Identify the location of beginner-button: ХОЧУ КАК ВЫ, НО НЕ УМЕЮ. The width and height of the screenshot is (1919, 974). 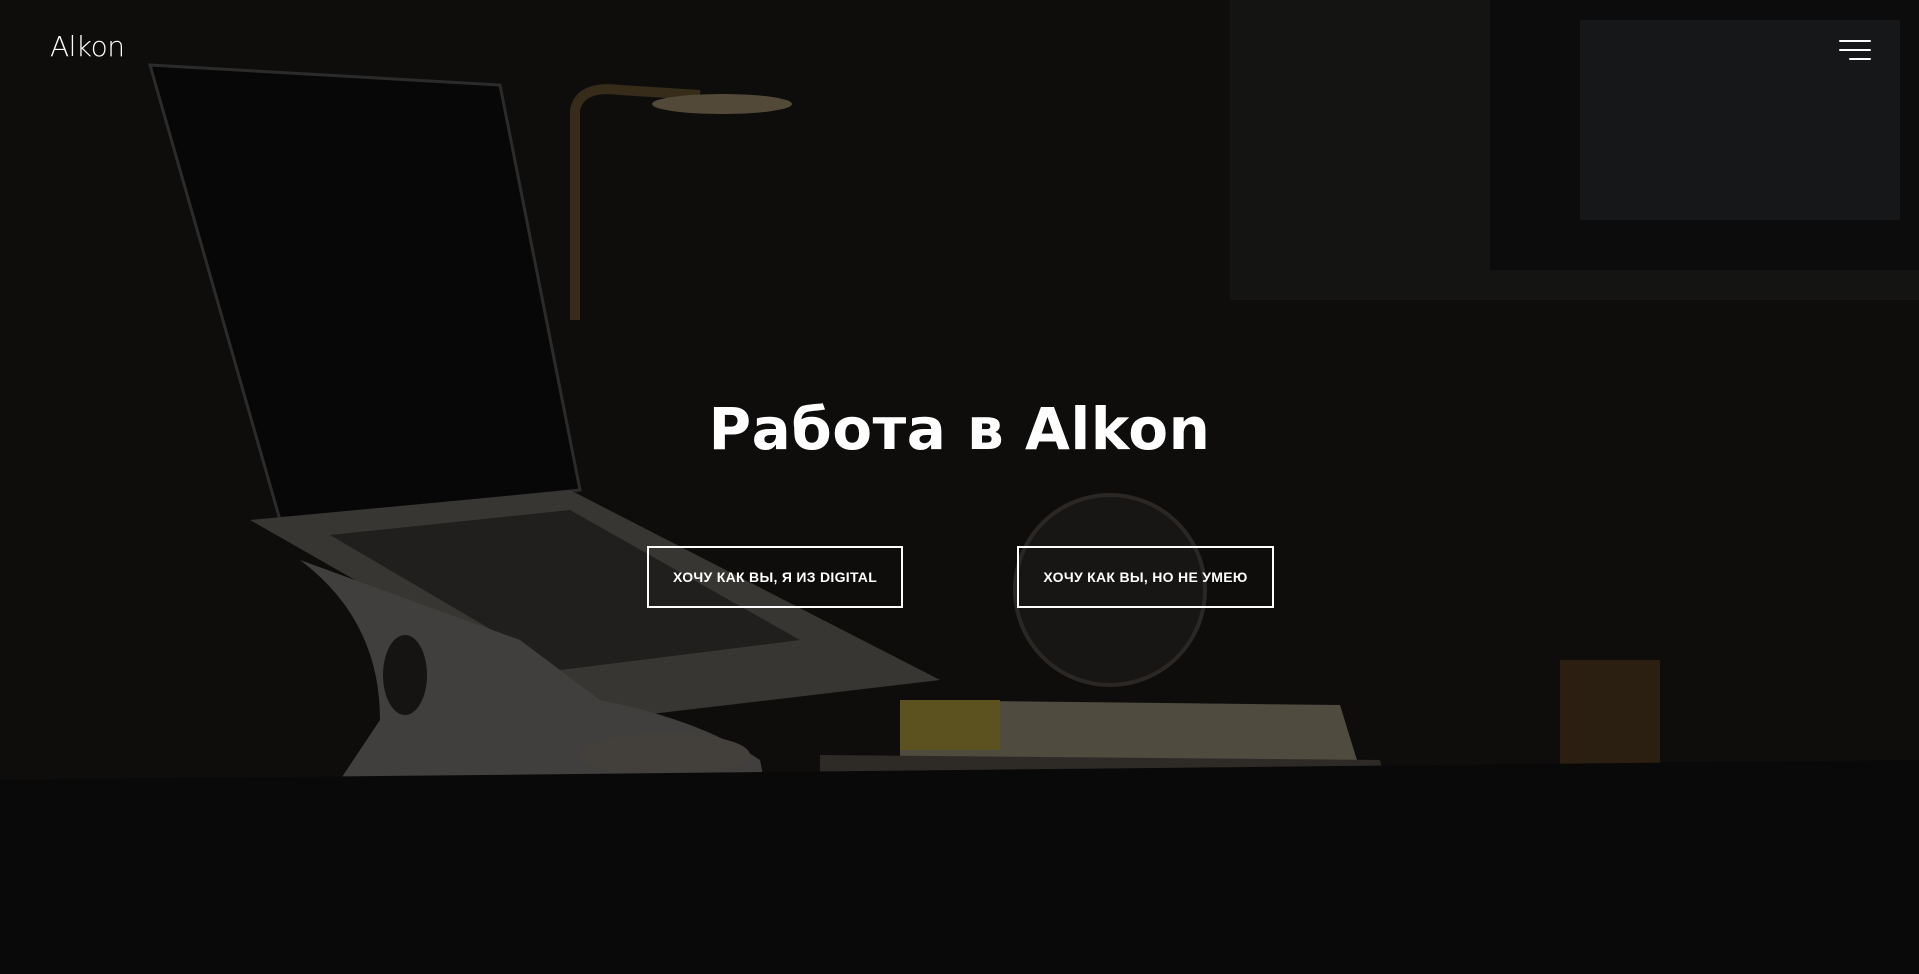
(1145, 577).